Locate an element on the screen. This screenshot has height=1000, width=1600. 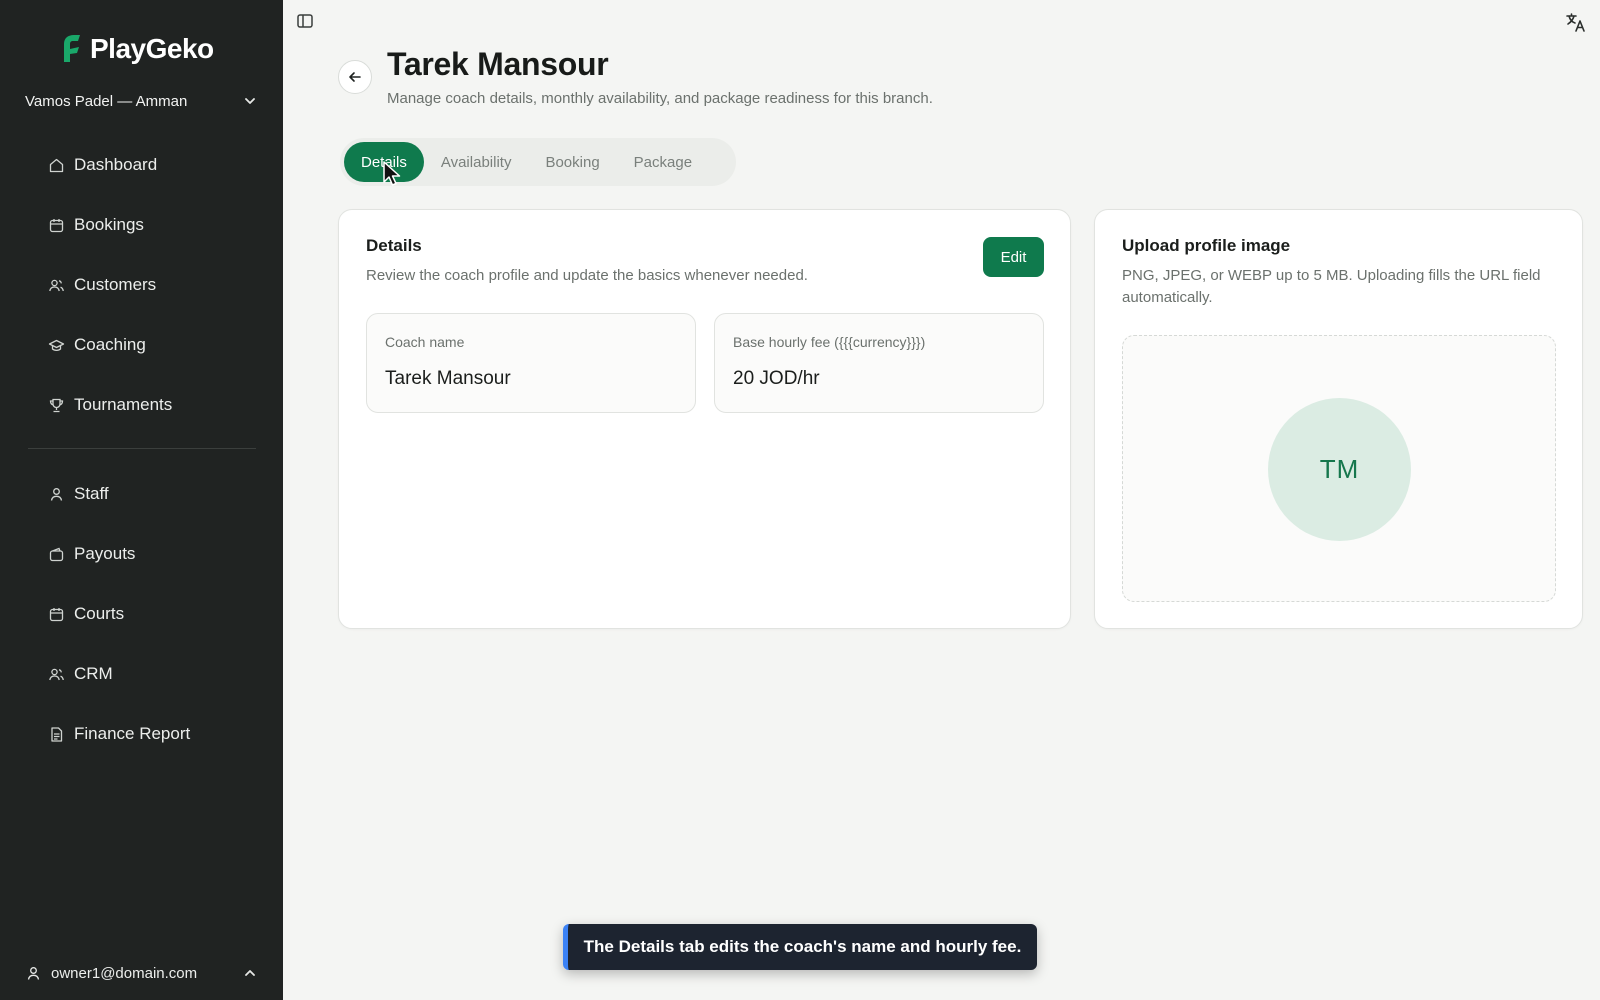
upload-card-title: Upload profile image is located at coordinates (1206, 245).